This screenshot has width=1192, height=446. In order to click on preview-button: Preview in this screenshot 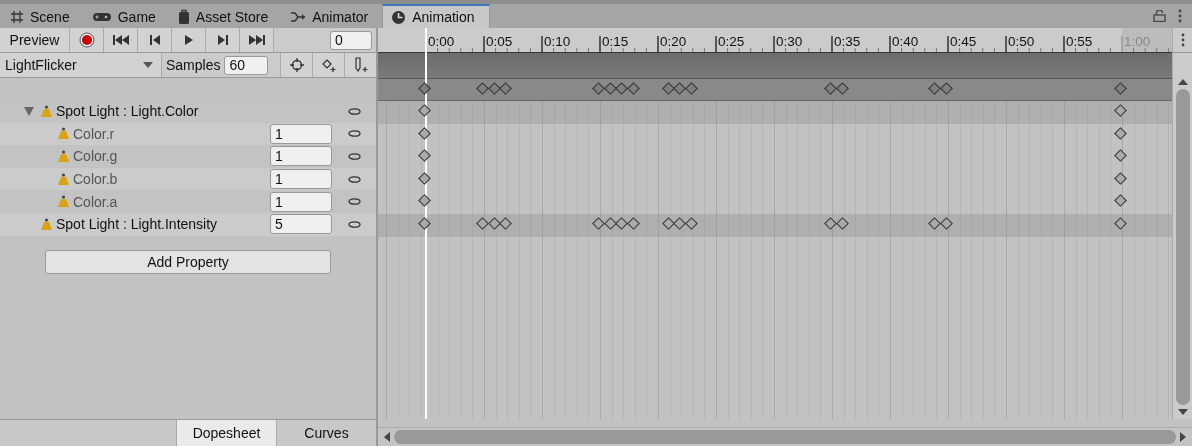, I will do `click(35, 40)`.